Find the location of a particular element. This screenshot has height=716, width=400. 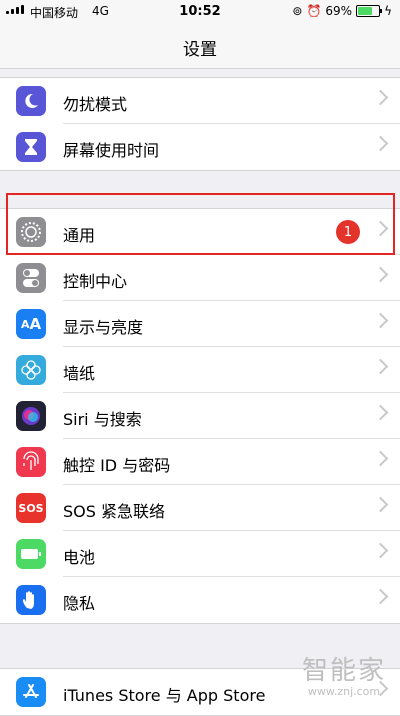

notification-badge: 1 is located at coordinates (348, 232).